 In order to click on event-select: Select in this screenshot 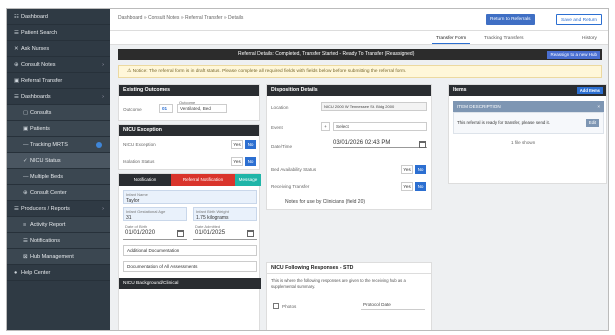, I will do `click(380, 126)`.